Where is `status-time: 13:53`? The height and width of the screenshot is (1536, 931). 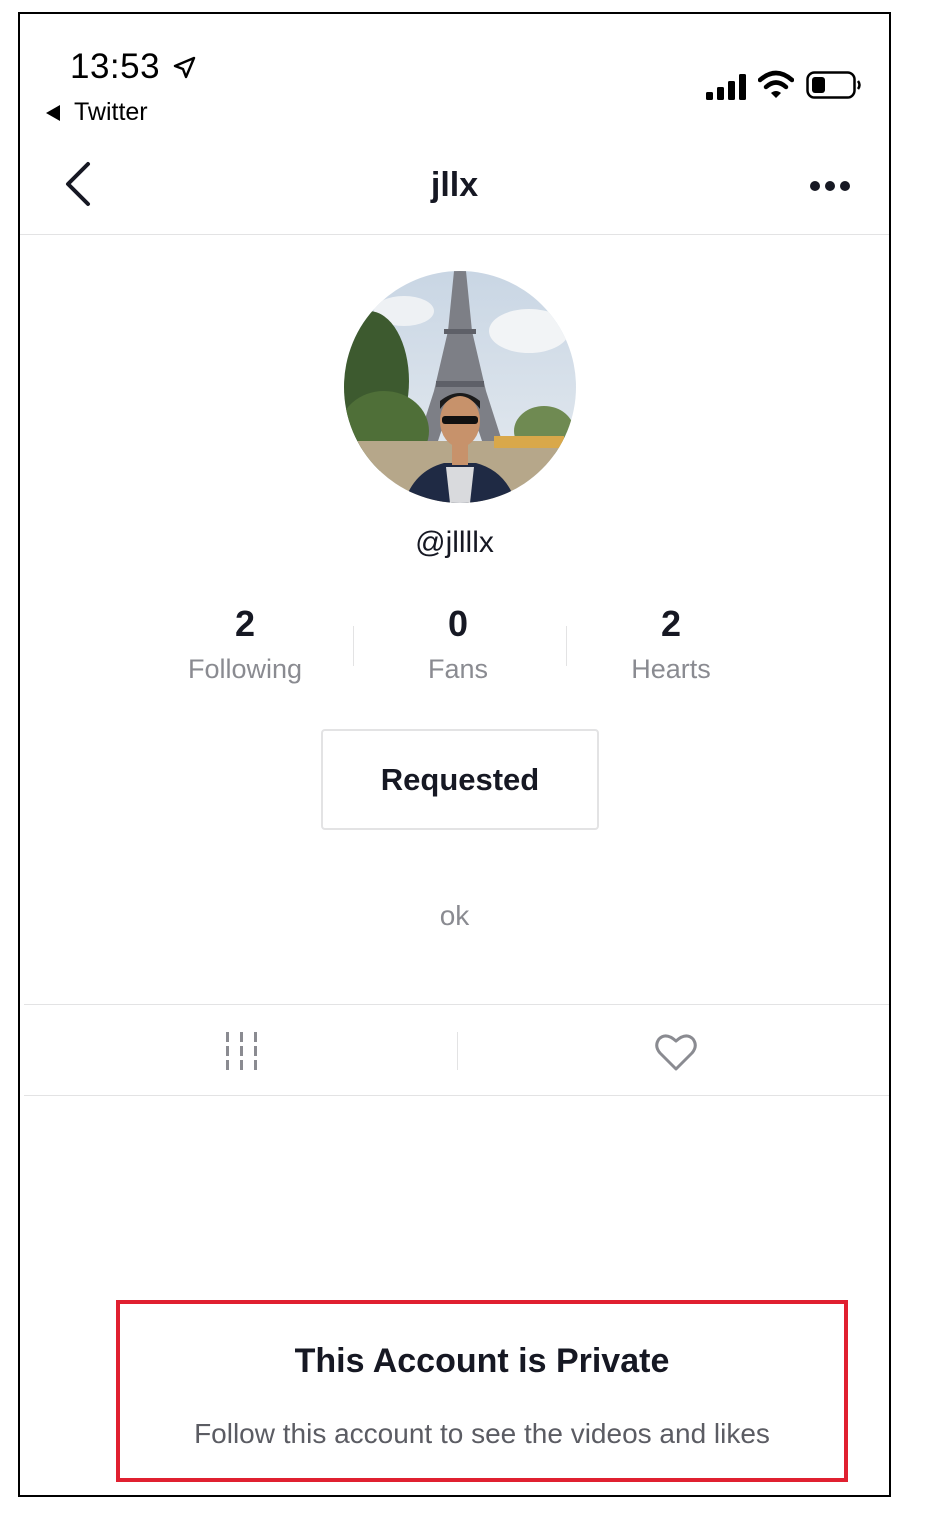
status-time: 13:53 is located at coordinates (115, 66).